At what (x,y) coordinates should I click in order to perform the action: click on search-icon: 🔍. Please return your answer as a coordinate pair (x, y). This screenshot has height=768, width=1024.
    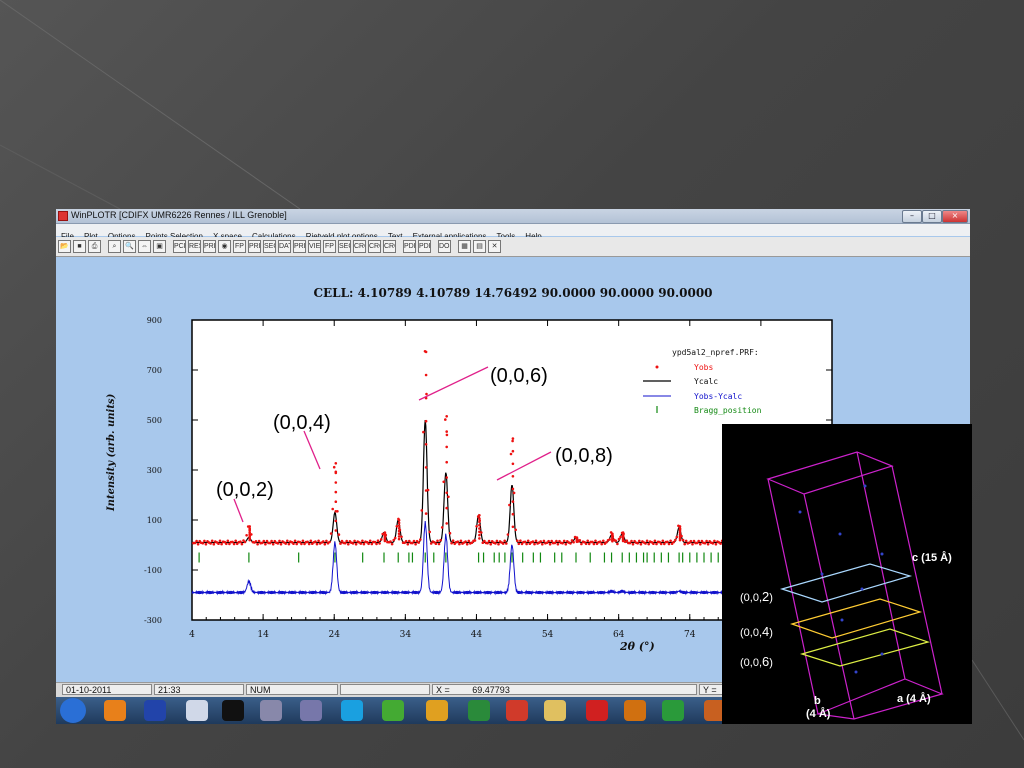
    Looking at the image, I should click on (129, 246).